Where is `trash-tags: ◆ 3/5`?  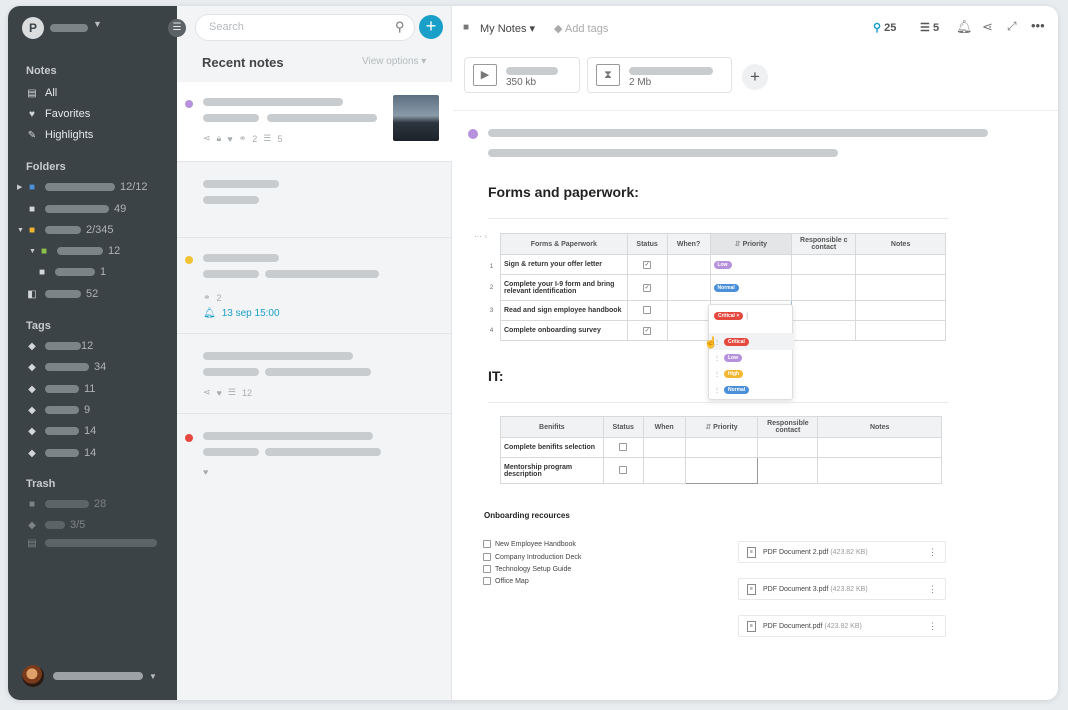
trash-tags: ◆ 3/5 is located at coordinates (55, 525).